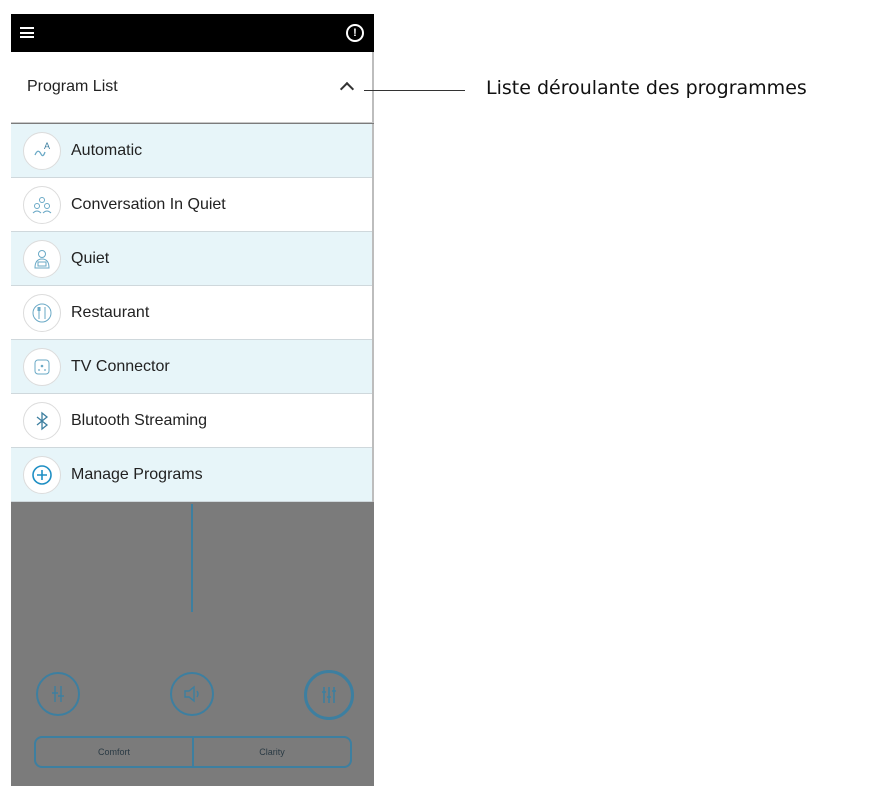 The height and width of the screenshot is (786, 883). What do you see at coordinates (115, 752) in the screenshot?
I see `comfort-option: Comfort` at bounding box center [115, 752].